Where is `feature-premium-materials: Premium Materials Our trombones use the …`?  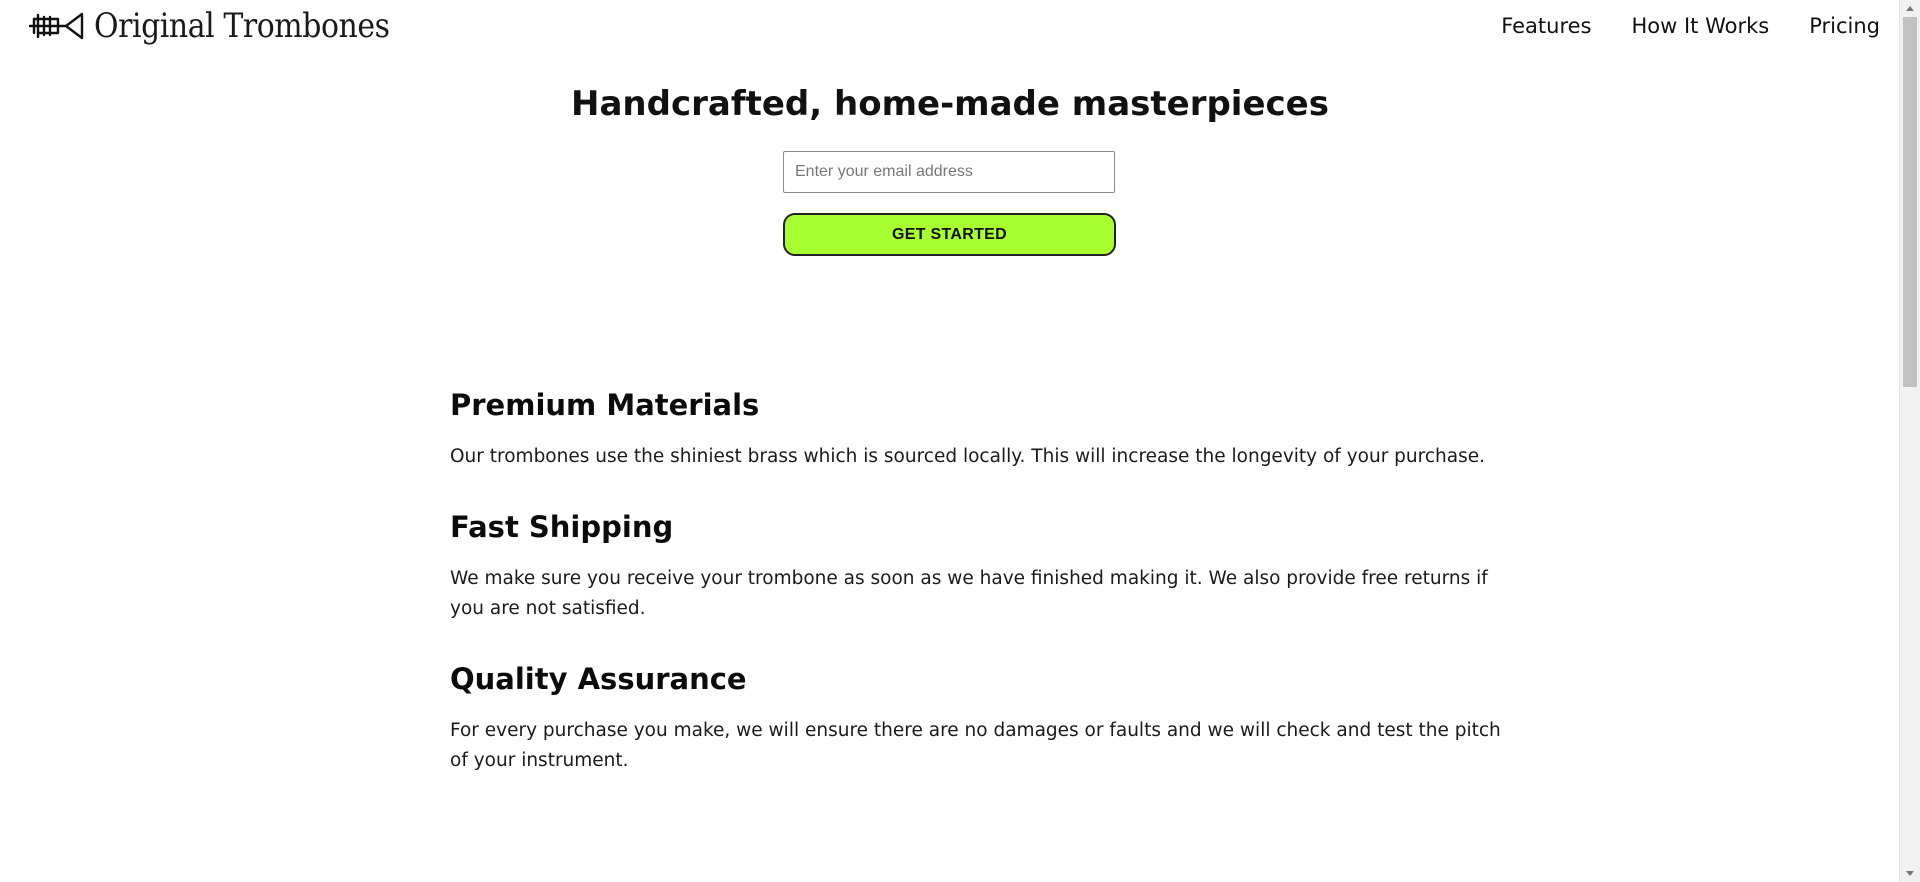 feature-premium-materials: Premium Materials Our trombones use the … is located at coordinates (985, 430).